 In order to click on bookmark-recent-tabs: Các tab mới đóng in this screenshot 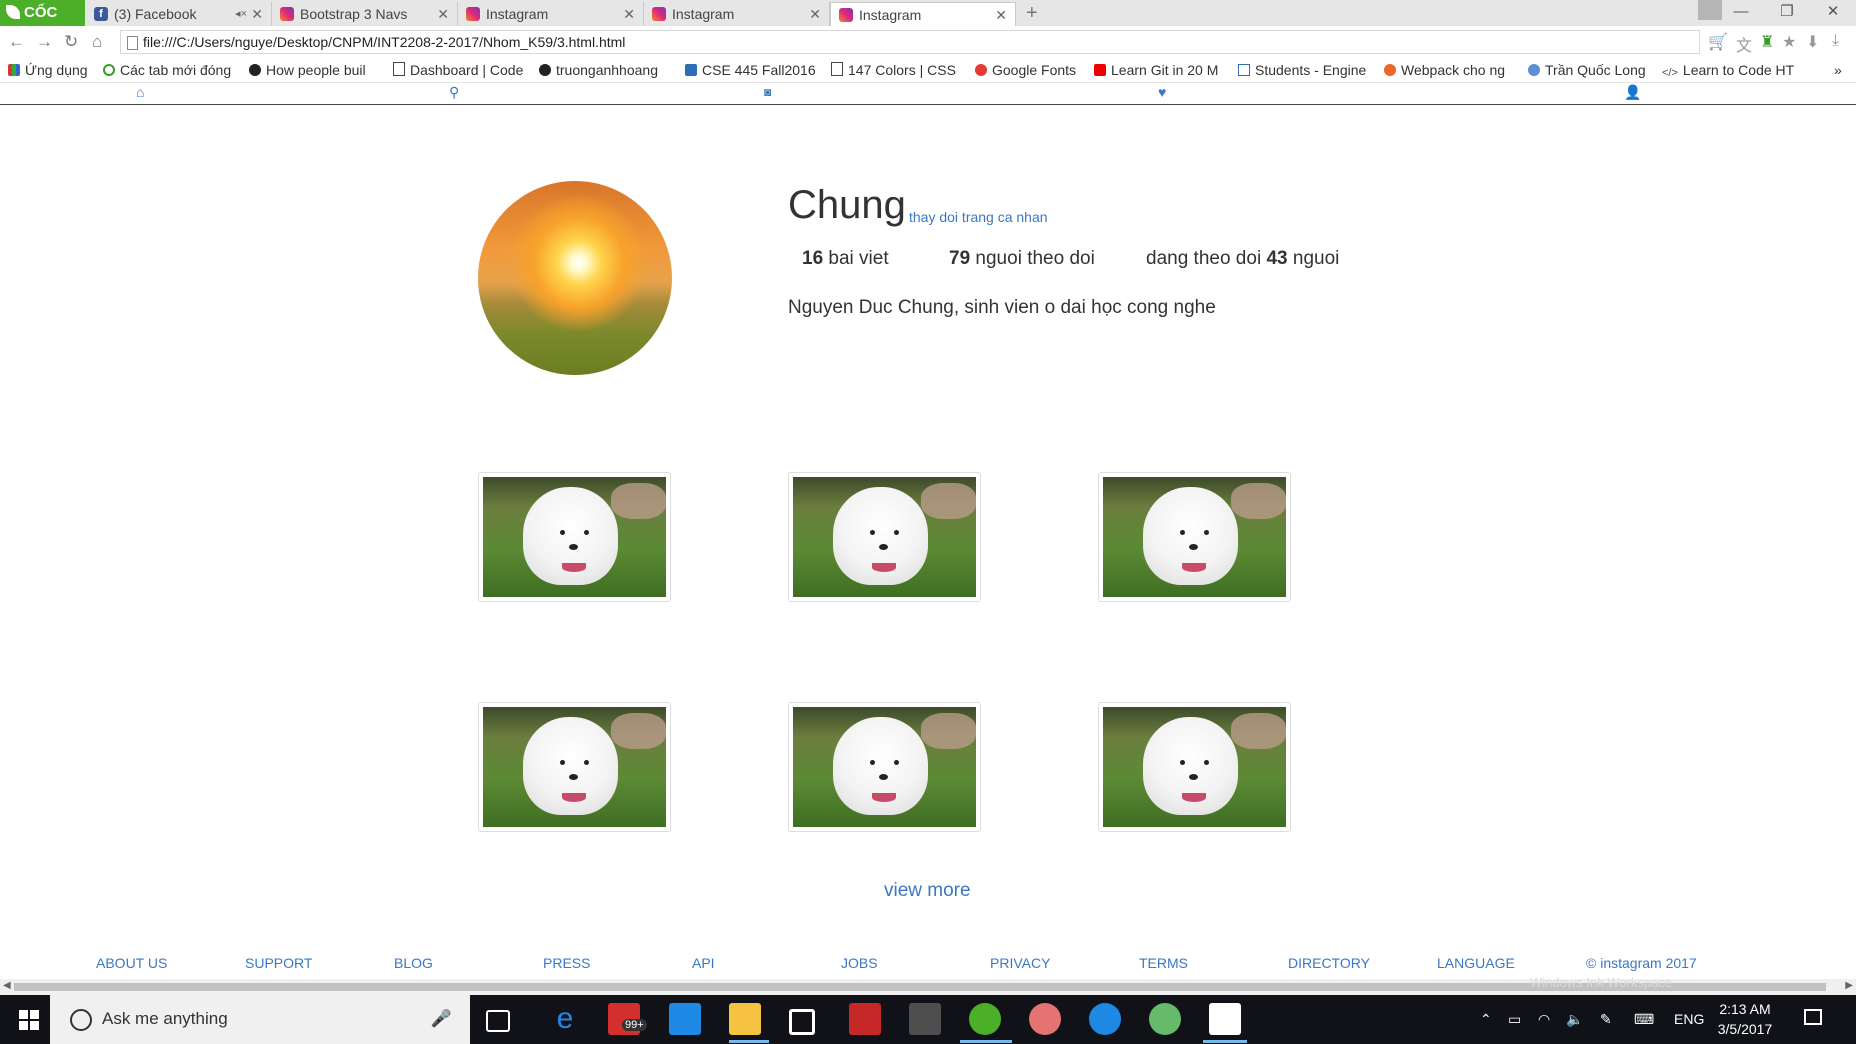, I will do `click(167, 70)`.